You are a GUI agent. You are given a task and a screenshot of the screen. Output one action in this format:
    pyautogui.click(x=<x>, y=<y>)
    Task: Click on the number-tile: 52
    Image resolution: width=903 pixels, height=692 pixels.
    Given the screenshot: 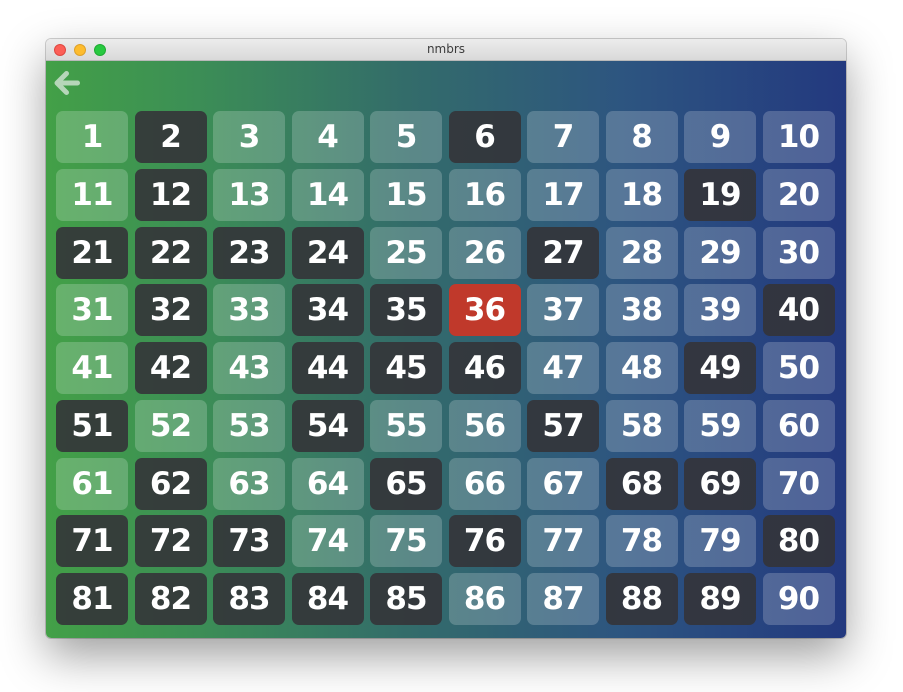 What is the action you would take?
    pyautogui.click(x=170, y=425)
    